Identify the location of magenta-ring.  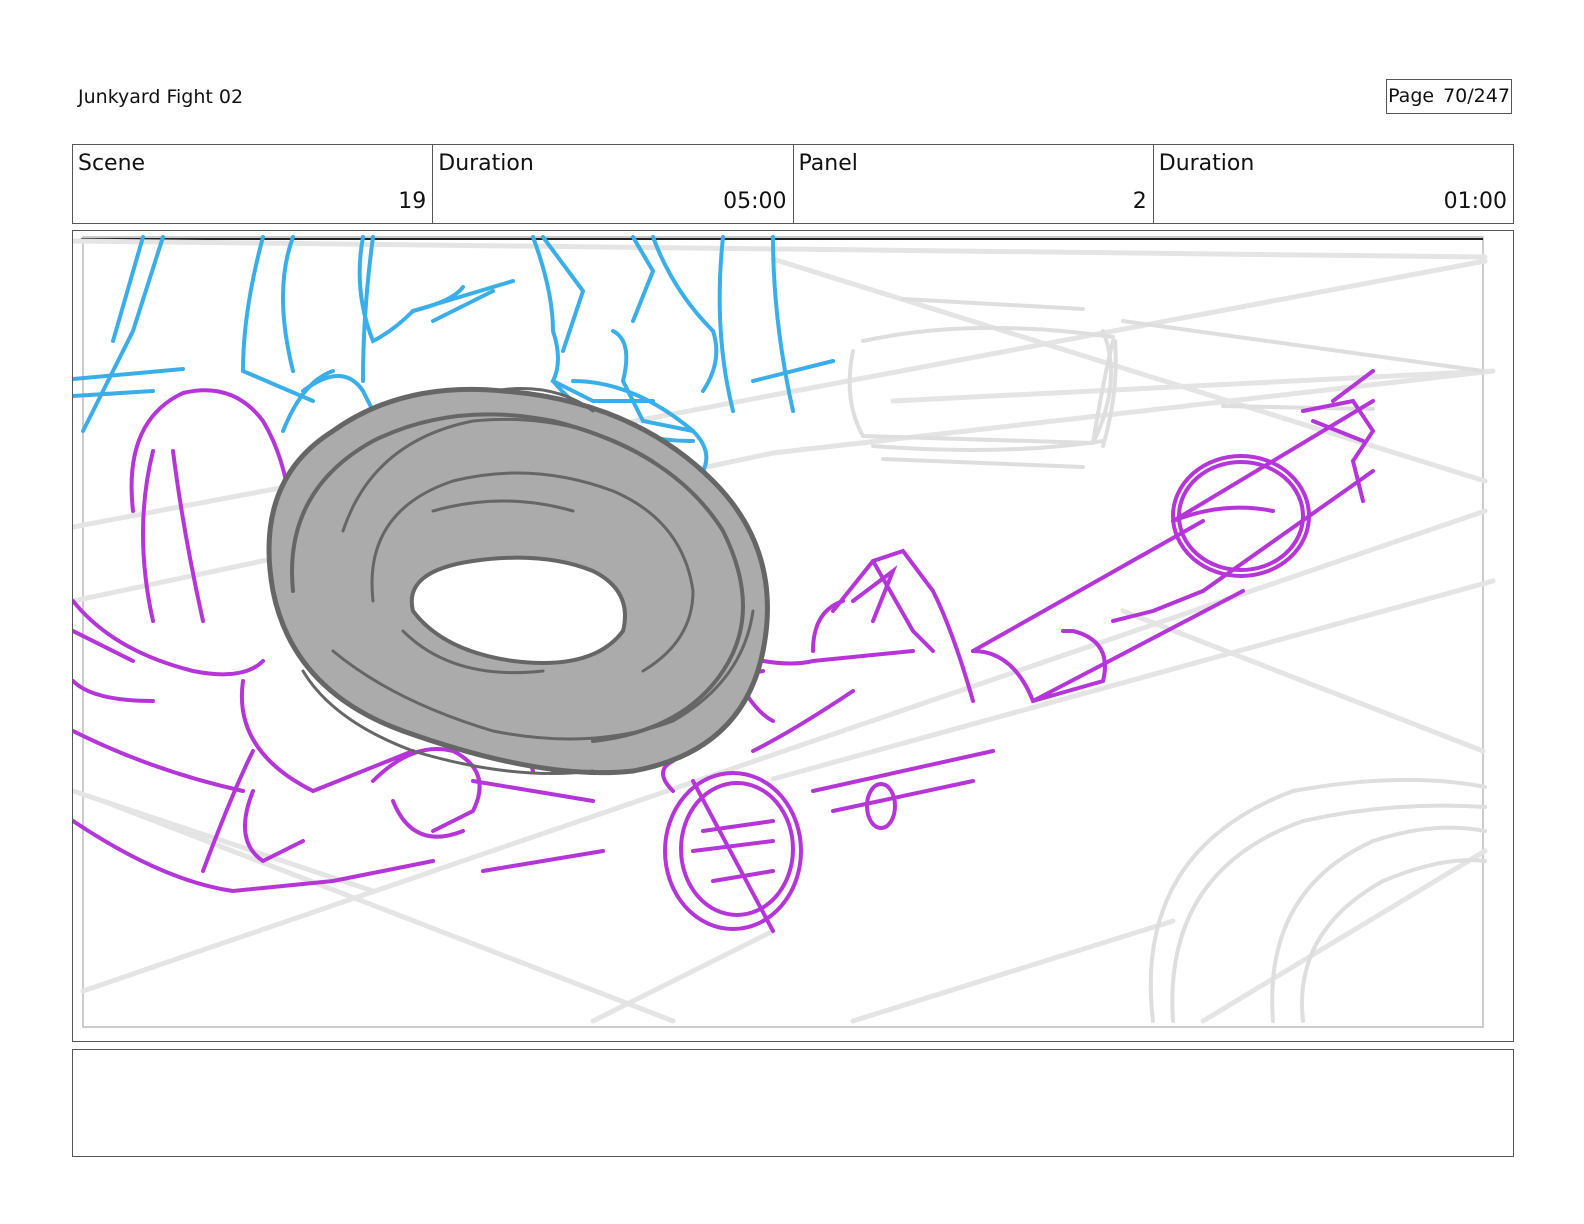
(1241, 516).